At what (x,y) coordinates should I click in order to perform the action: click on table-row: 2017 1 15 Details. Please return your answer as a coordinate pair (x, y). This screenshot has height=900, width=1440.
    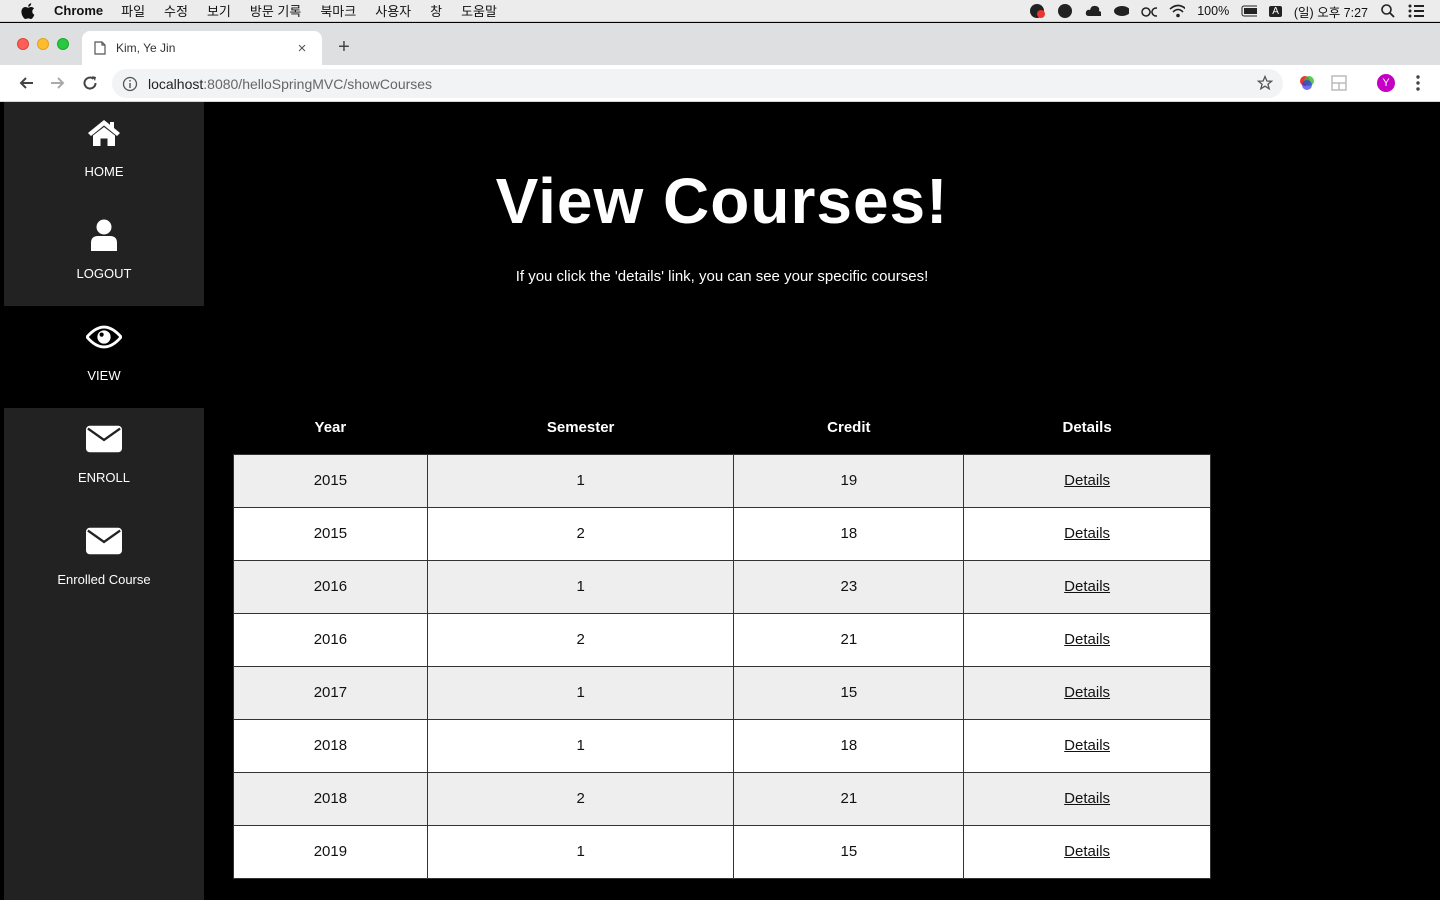
    Looking at the image, I should click on (722, 692).